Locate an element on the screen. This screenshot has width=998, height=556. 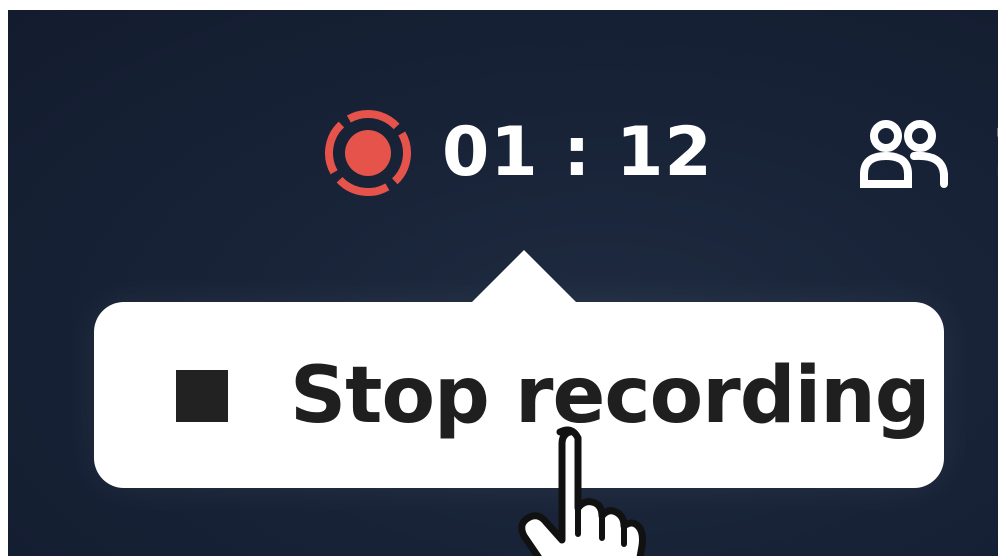
stop-recording-label: Stop recording is located at coordinates (610, 396).